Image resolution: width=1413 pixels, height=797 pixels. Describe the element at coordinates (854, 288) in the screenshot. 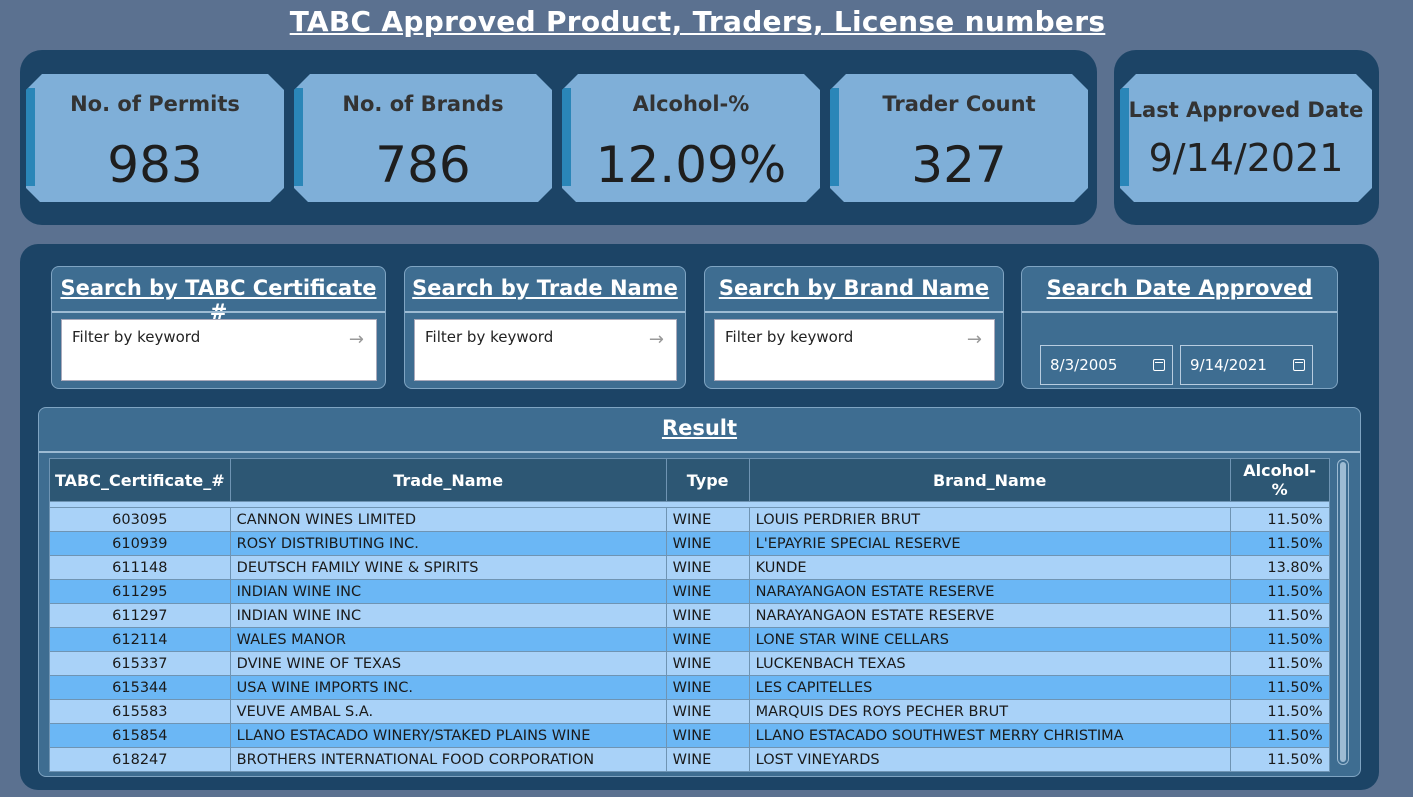

I see `search-brand-name-title: Search by Brand Name` at that location.